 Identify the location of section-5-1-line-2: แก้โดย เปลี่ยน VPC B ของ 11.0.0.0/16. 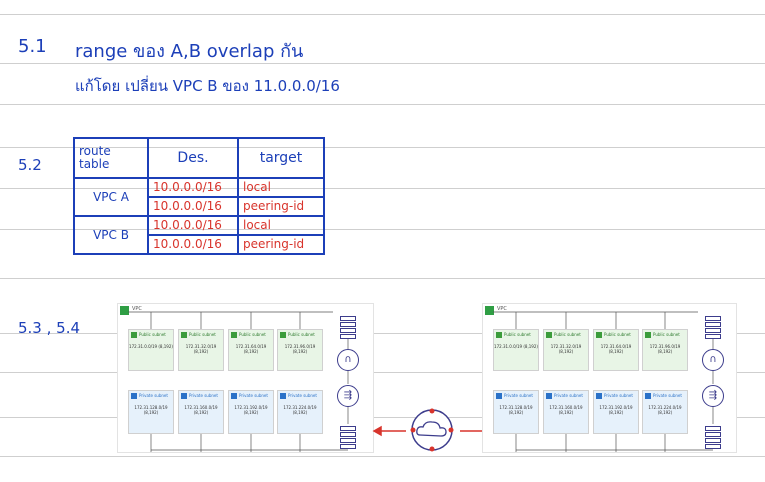
(207, 86).